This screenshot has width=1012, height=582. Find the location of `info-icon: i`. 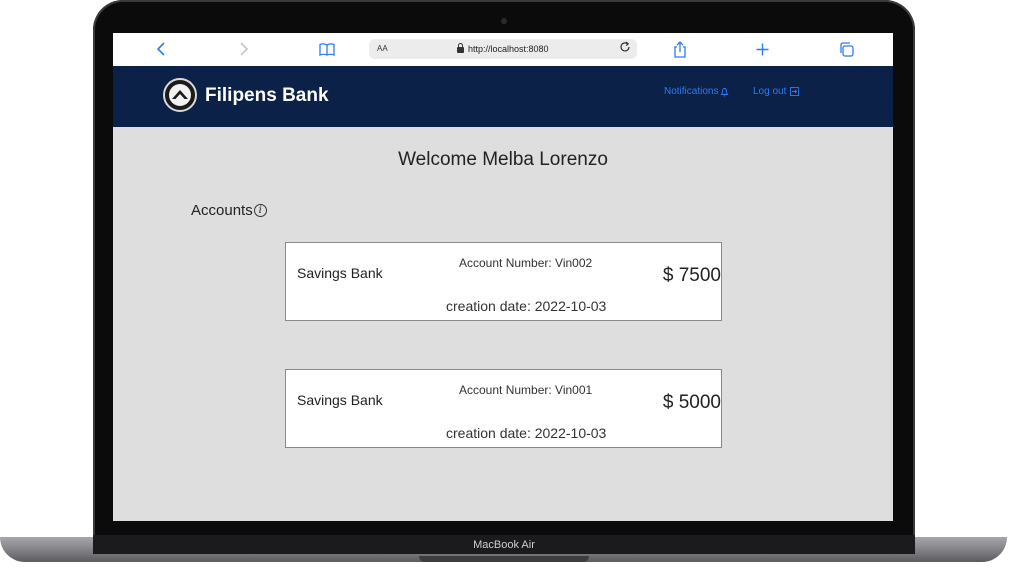

info-icon: i is located at coordinates (260, 210).